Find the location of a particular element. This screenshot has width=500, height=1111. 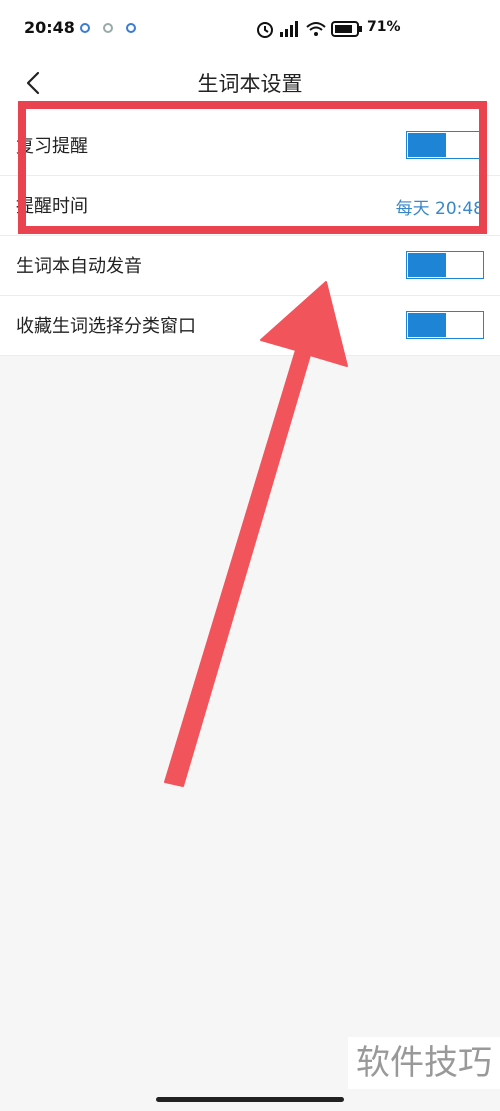

home-indicator is located at coordinates (250, 1099).